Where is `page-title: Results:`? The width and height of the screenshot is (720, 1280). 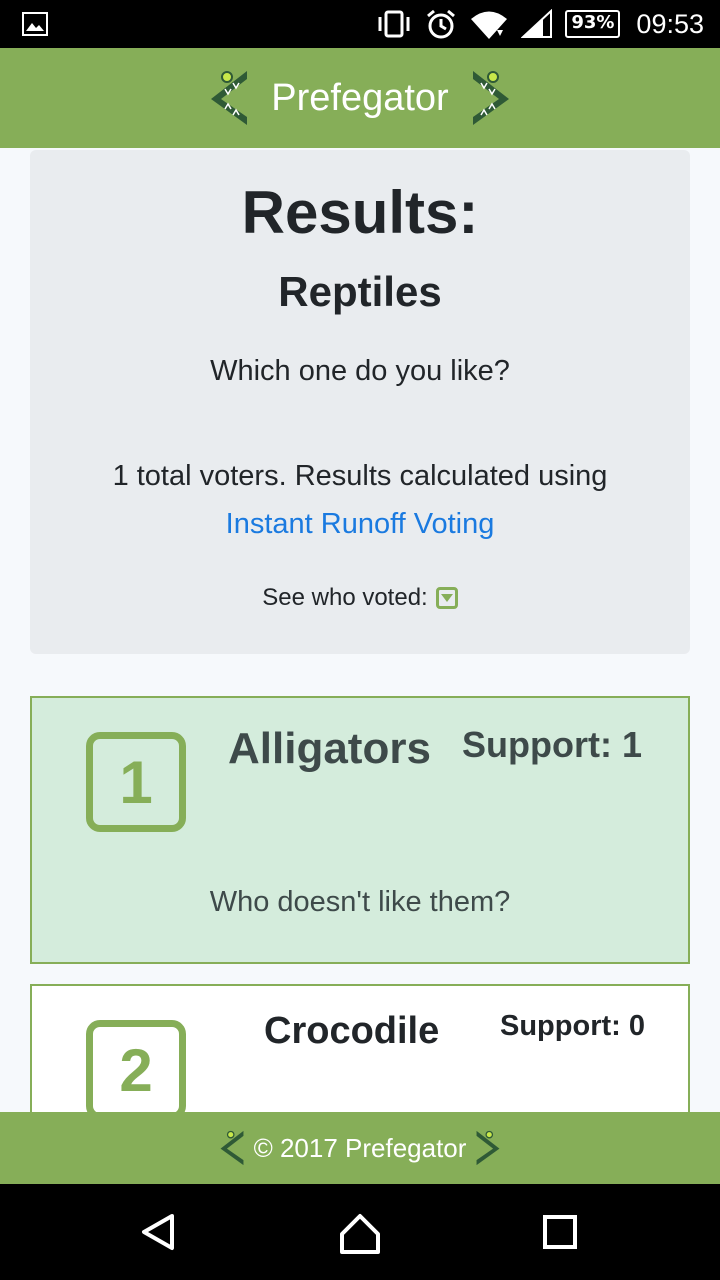 page-title: Results: is located at coordinates (360, 212).